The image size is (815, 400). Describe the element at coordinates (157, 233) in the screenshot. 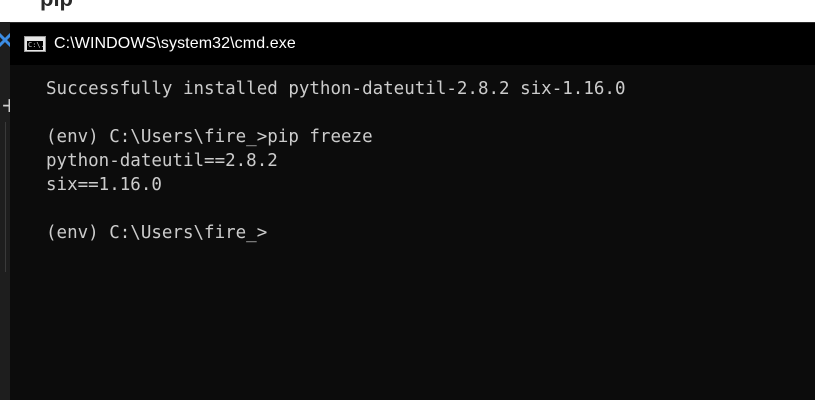

I see `console-line: (env) C:\Users\fire_>` at that location.